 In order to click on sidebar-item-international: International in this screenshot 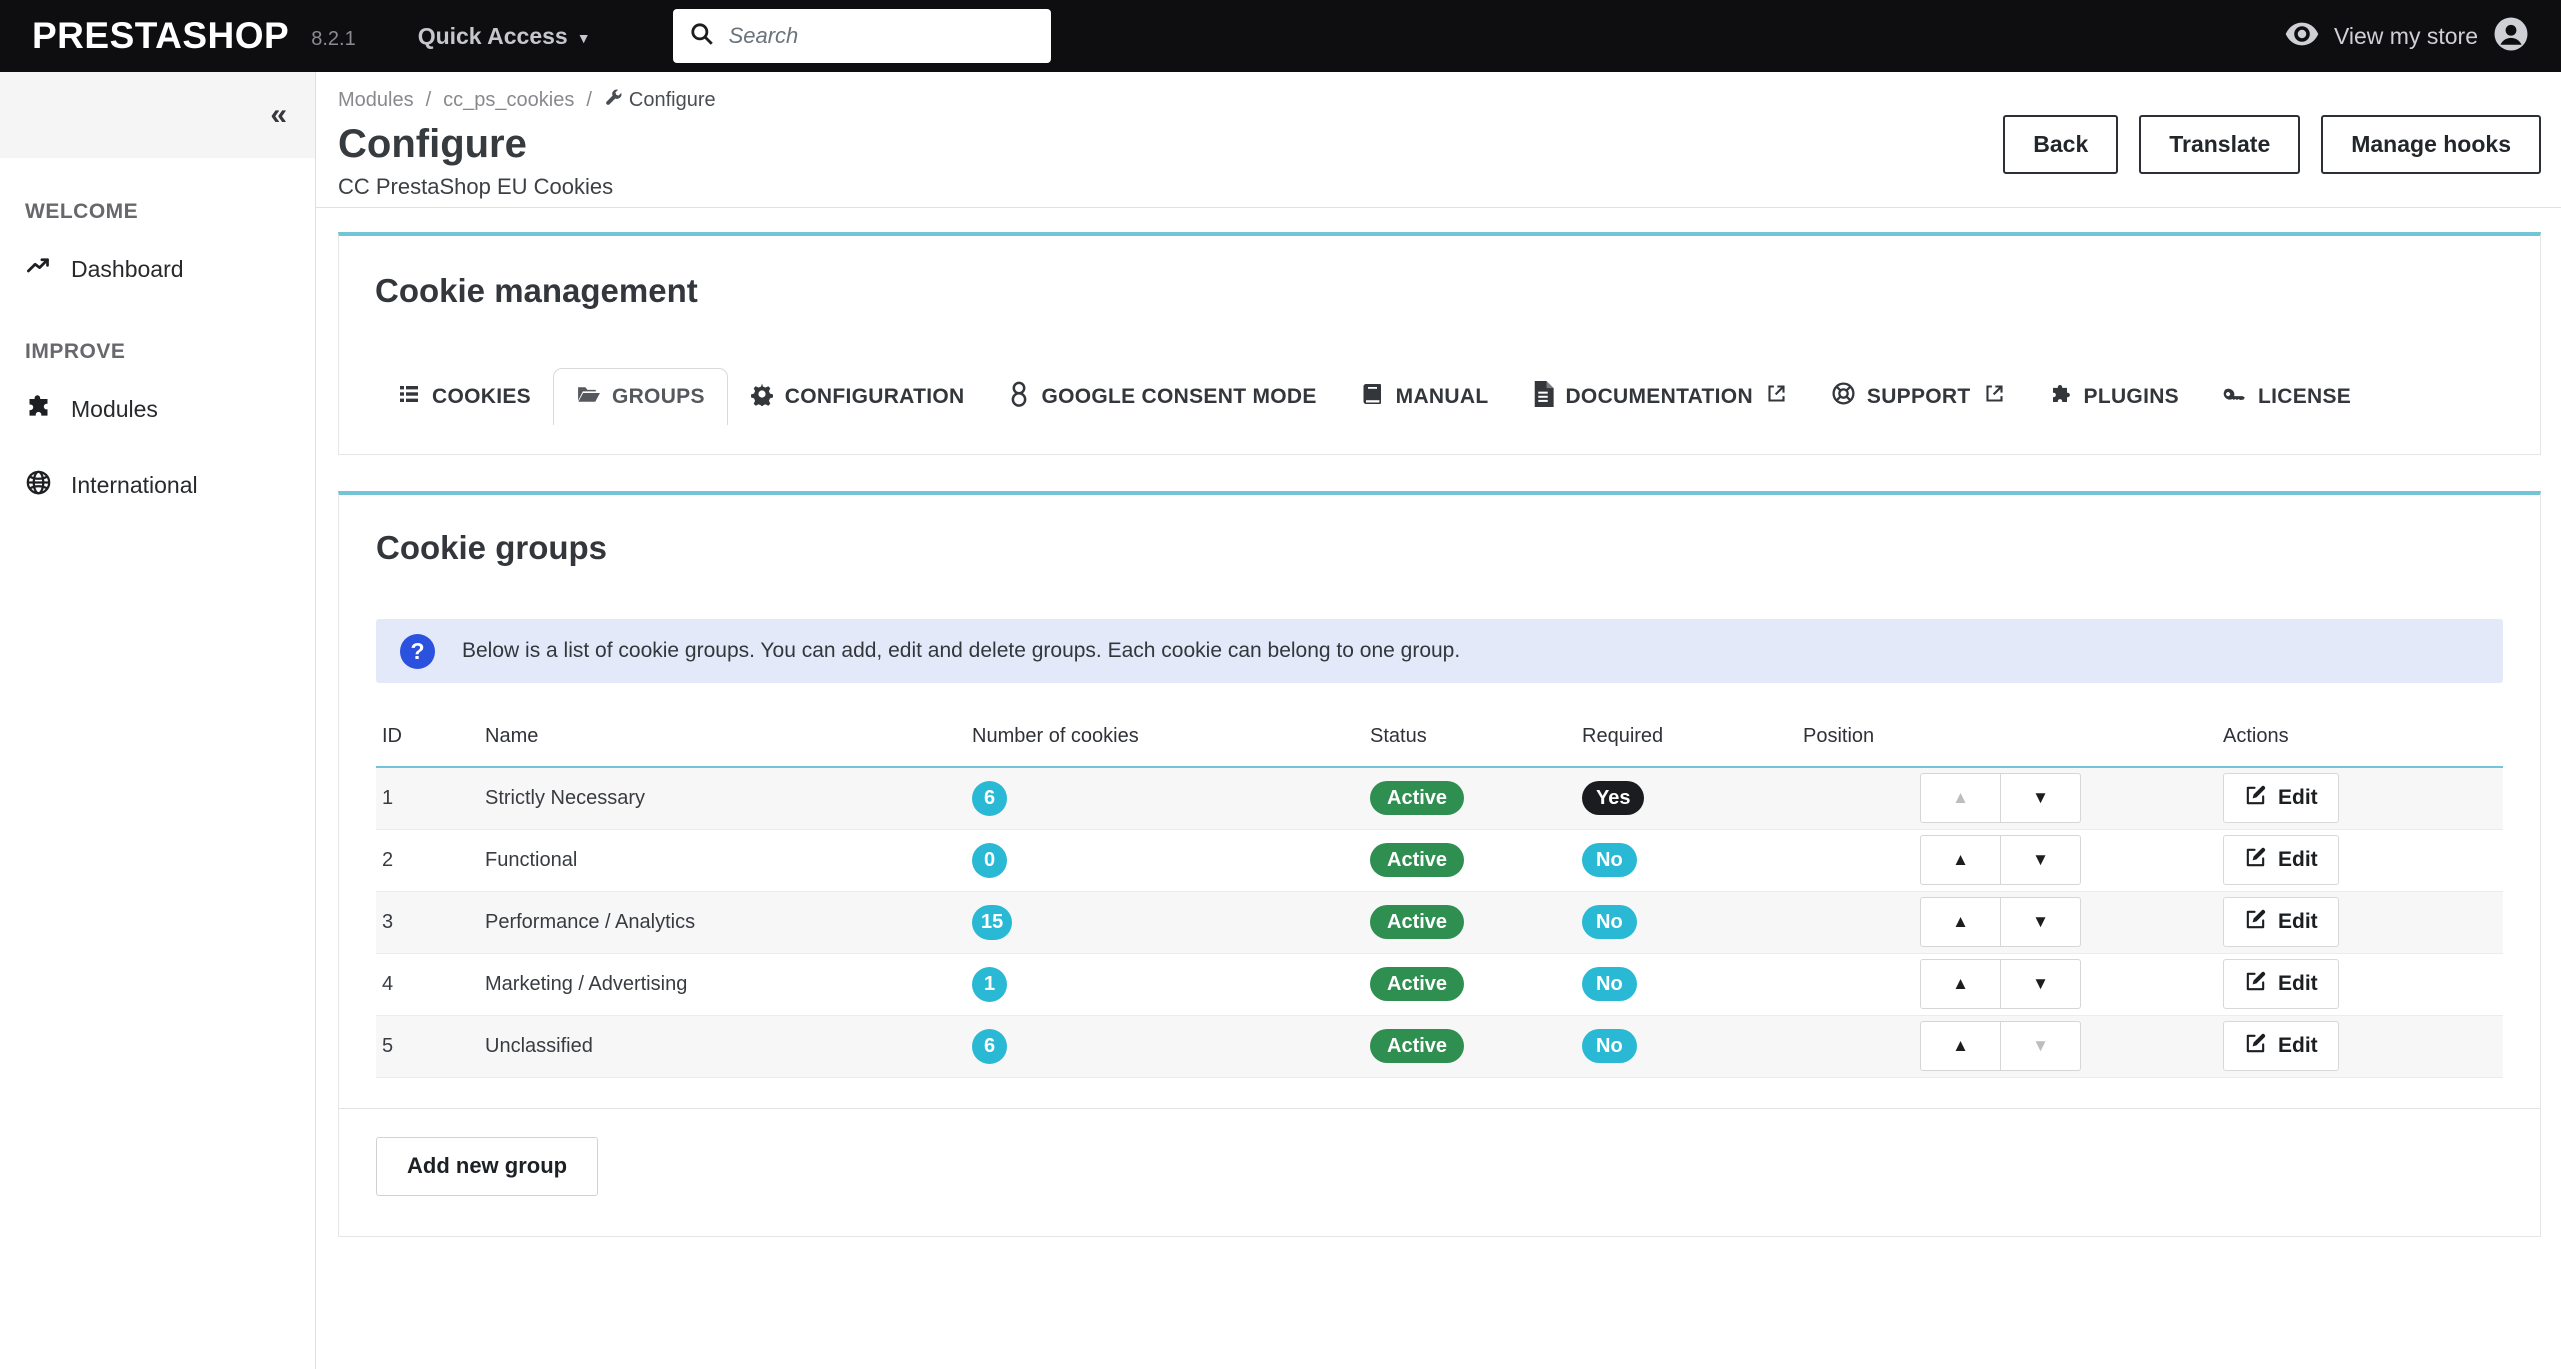, I will do `click(170, 485)`.